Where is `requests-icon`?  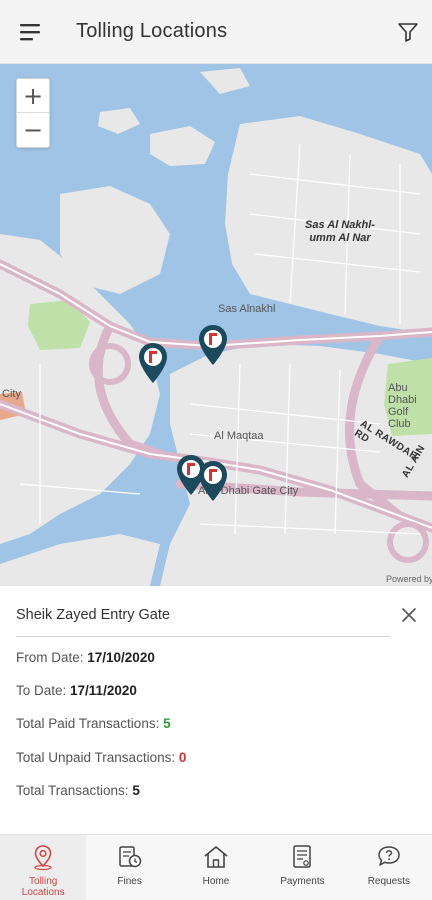
requests-icon is located at coordinates (389, 856).